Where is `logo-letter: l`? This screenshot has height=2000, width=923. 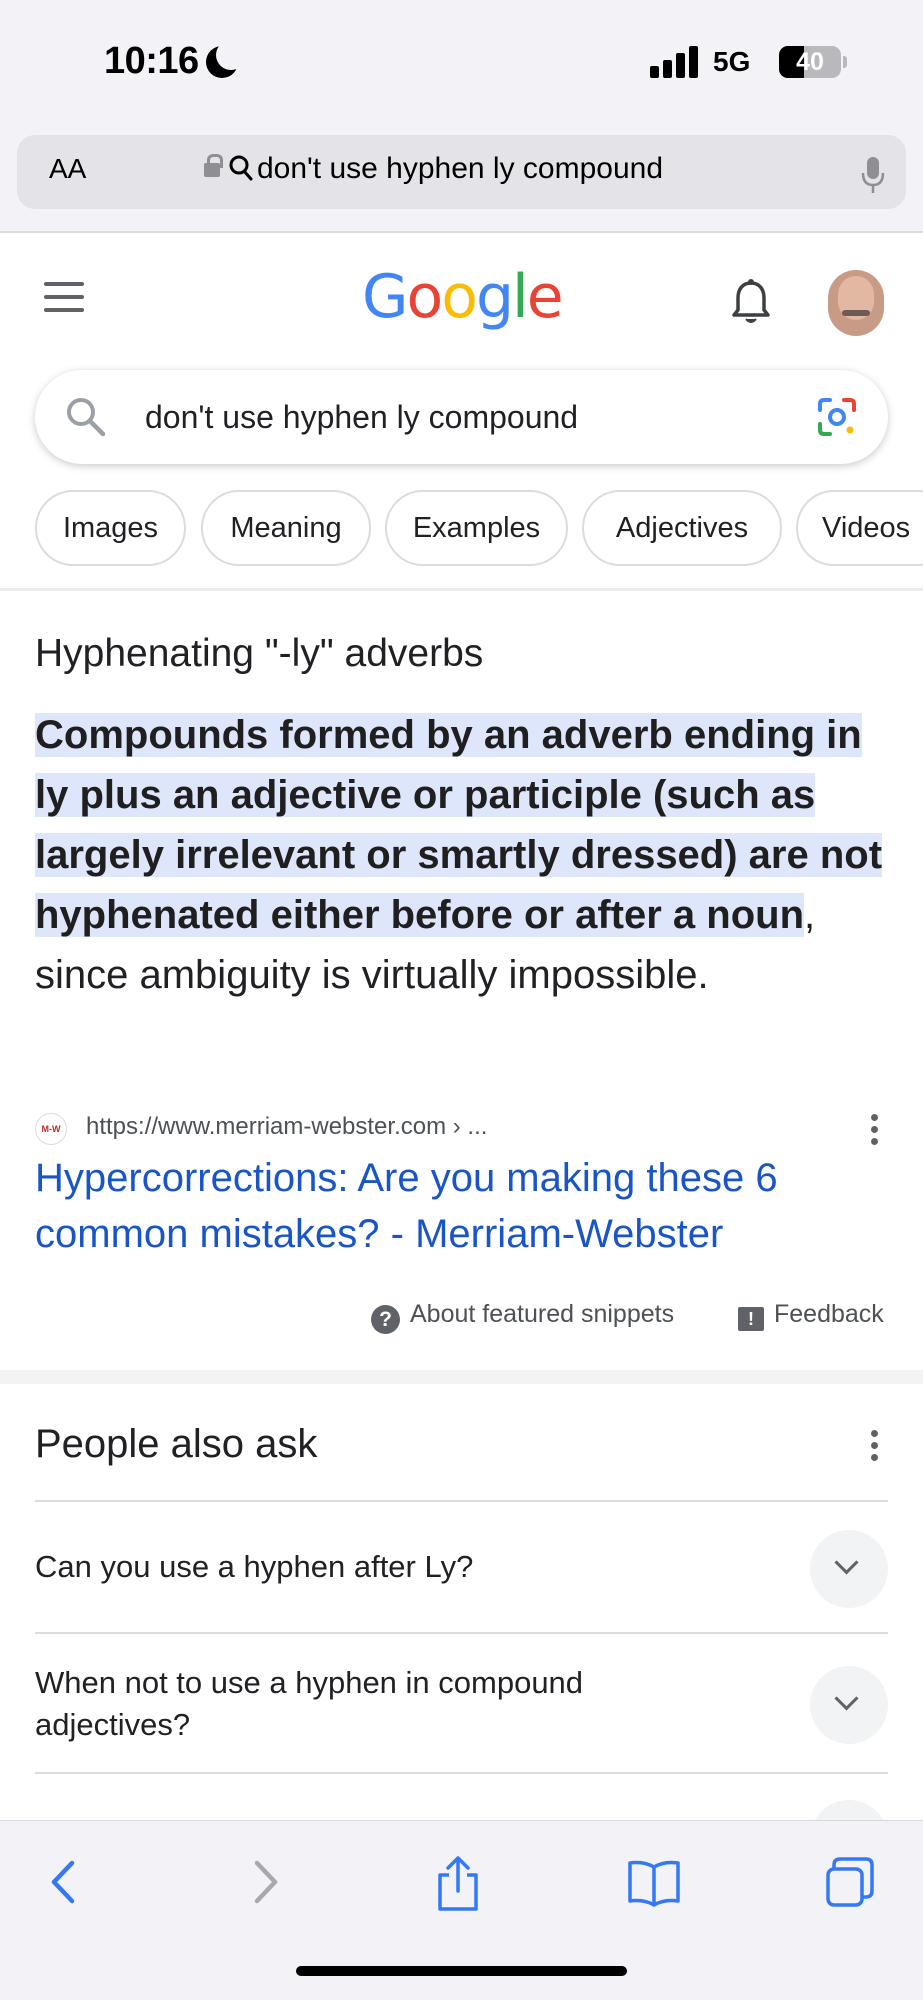 logo-letter: l is located at coordinates (520, 297).